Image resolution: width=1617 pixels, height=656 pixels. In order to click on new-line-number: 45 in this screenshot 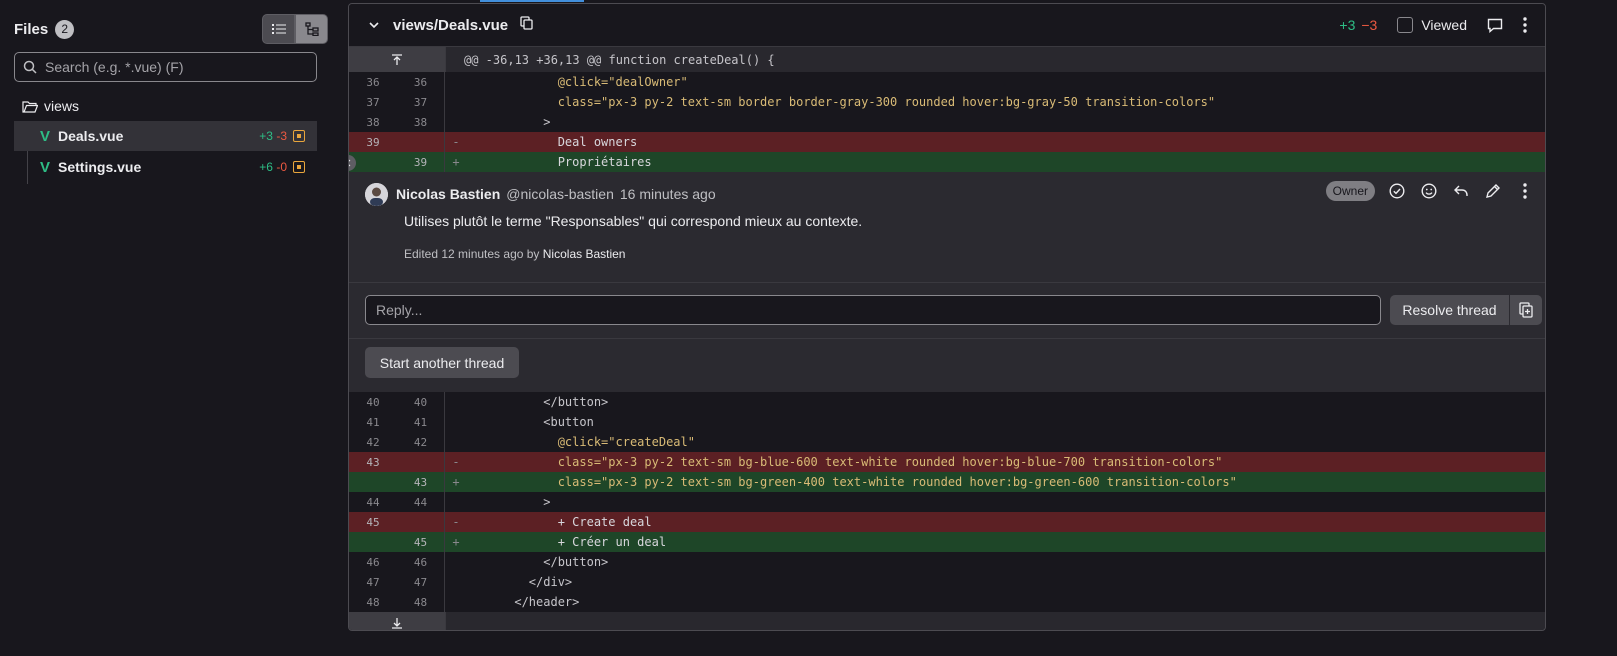, I will do `click(421, 542)`.